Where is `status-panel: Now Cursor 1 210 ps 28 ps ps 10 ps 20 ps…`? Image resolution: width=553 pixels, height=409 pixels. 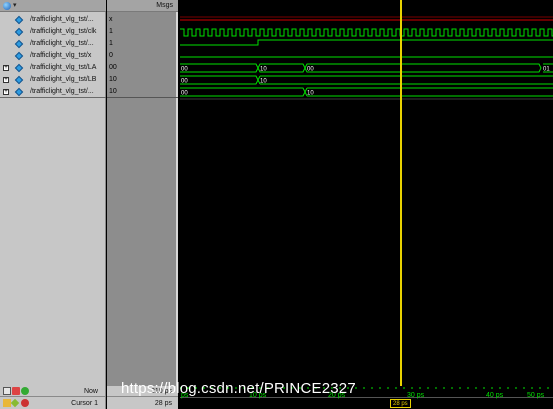 status-panel: Now Cursor 1 210 ps 28 ps ps 10 ps 20 ps… is located at coordinates (276, 394).